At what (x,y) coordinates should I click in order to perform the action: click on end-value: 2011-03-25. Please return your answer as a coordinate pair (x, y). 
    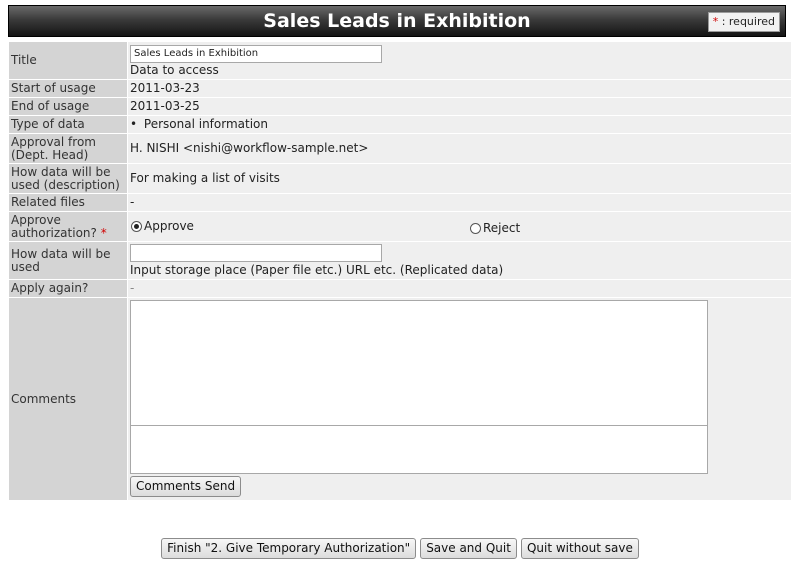
    Looking at the image, I should click on (459, 106).